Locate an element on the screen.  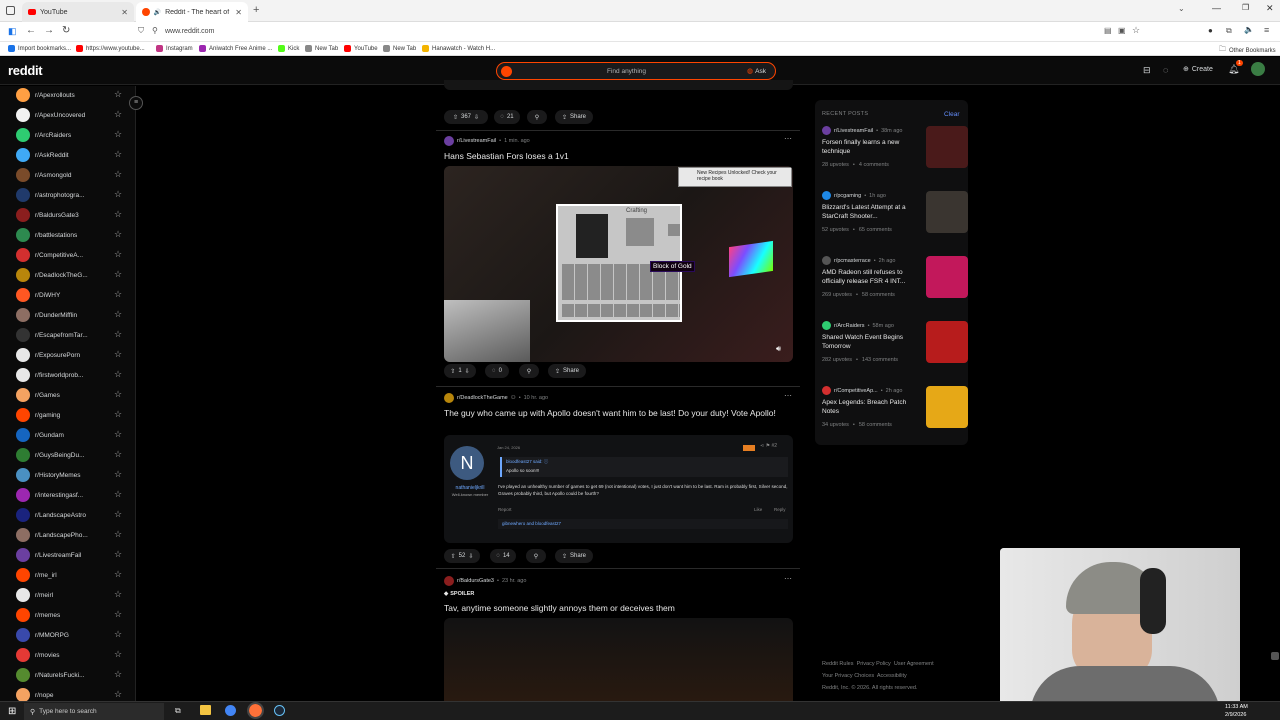
sidebar-item: r/LandscapeAstro ☆ is located at coordinates (69, 515).